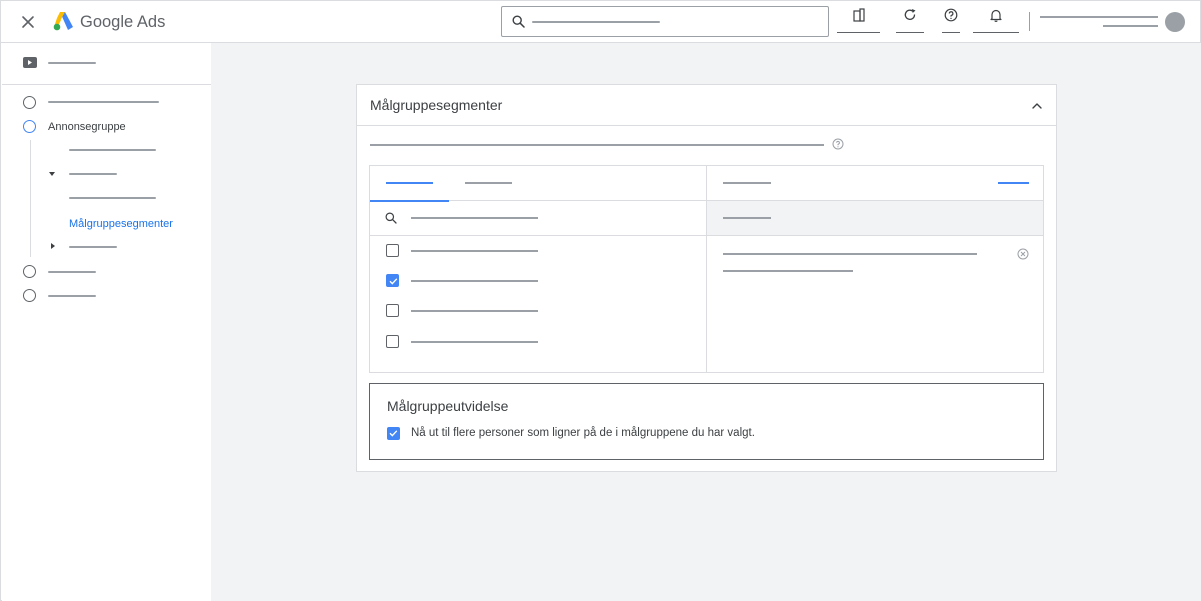 This screenshot has height=601, width=1201. I want to click on card-title: Målgruppesegmenter, so click(436, 105).